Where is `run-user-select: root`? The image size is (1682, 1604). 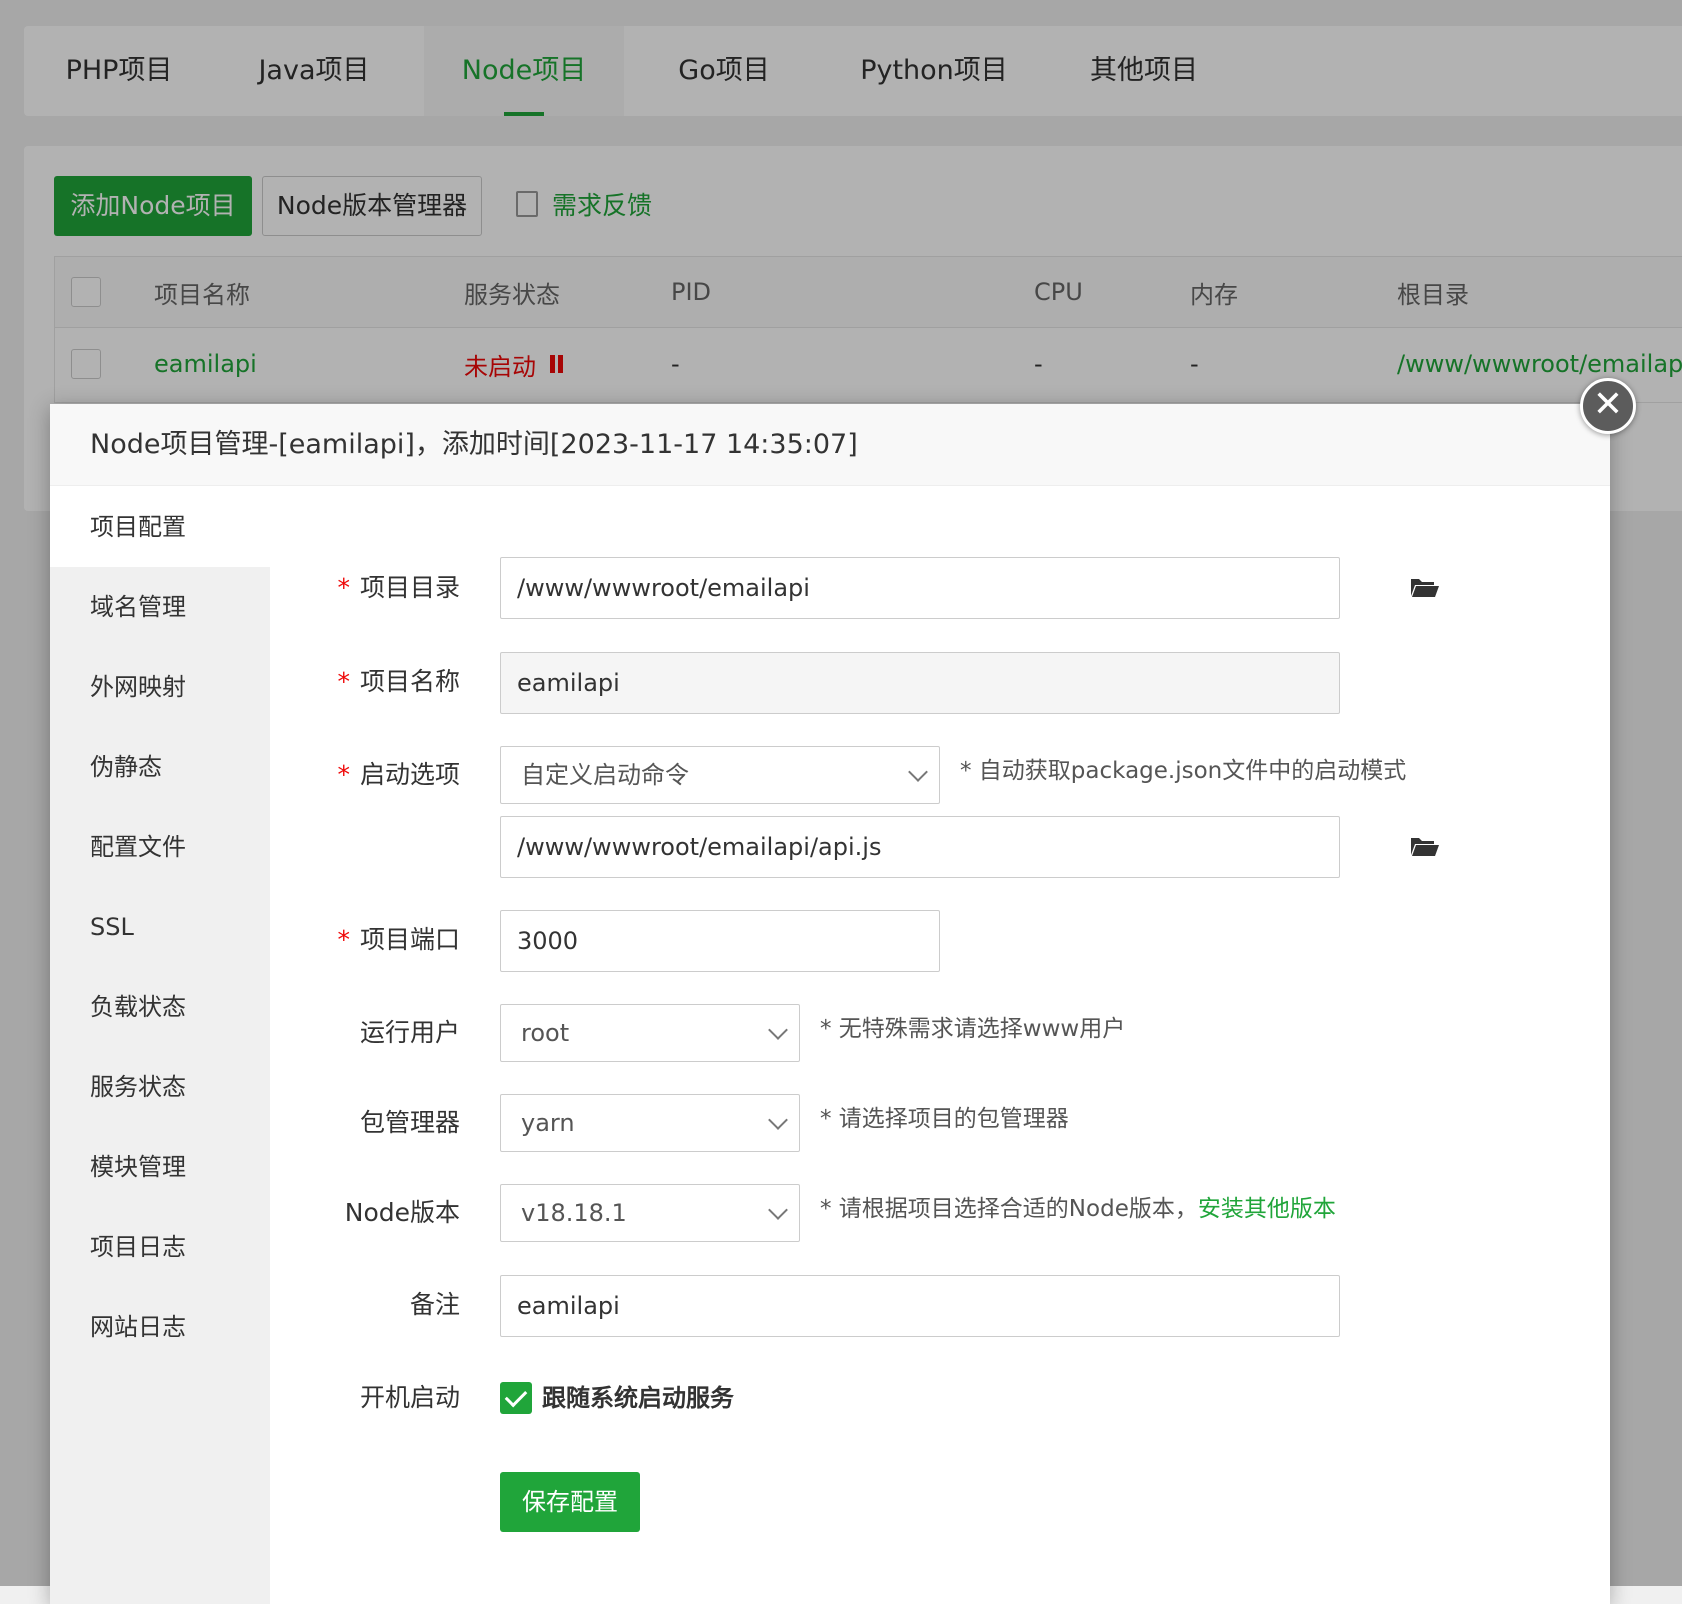
run-user-select: root is located at coordinates (650, 1033).